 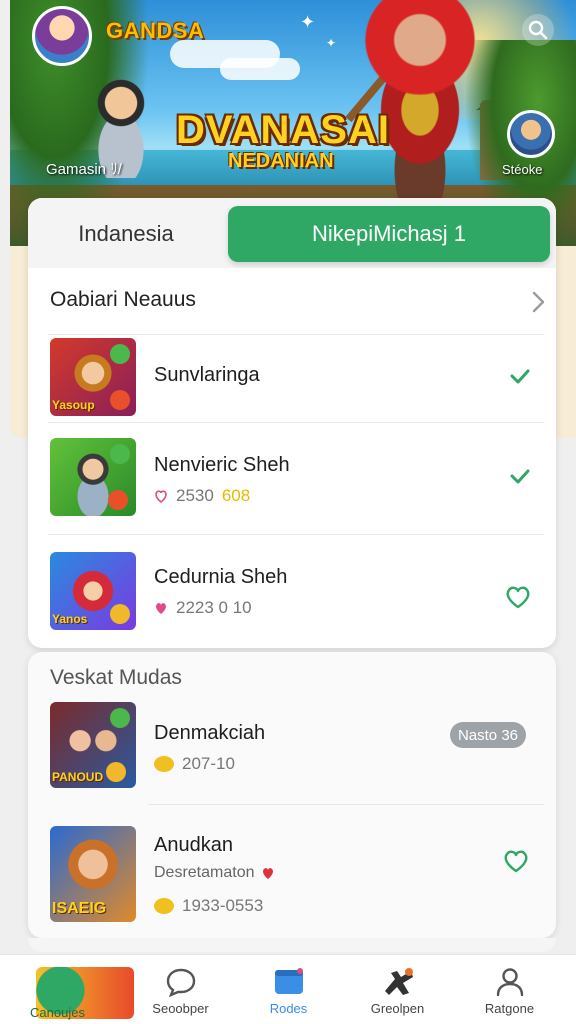 What do you see at coordinates (57, 989) in the screenshot?
I see `nav-item-canoujes: Canoujes` at bounding box center [57, 989].